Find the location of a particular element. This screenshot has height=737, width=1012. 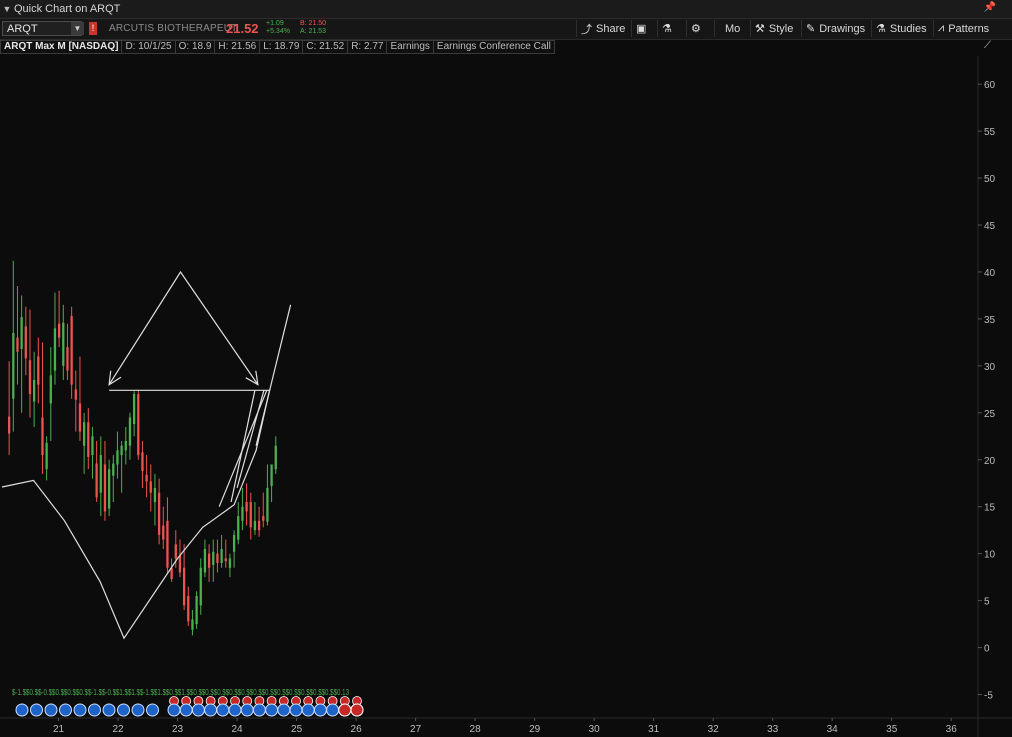

x-tick-label: 26 is located at coordinates (357, 729).